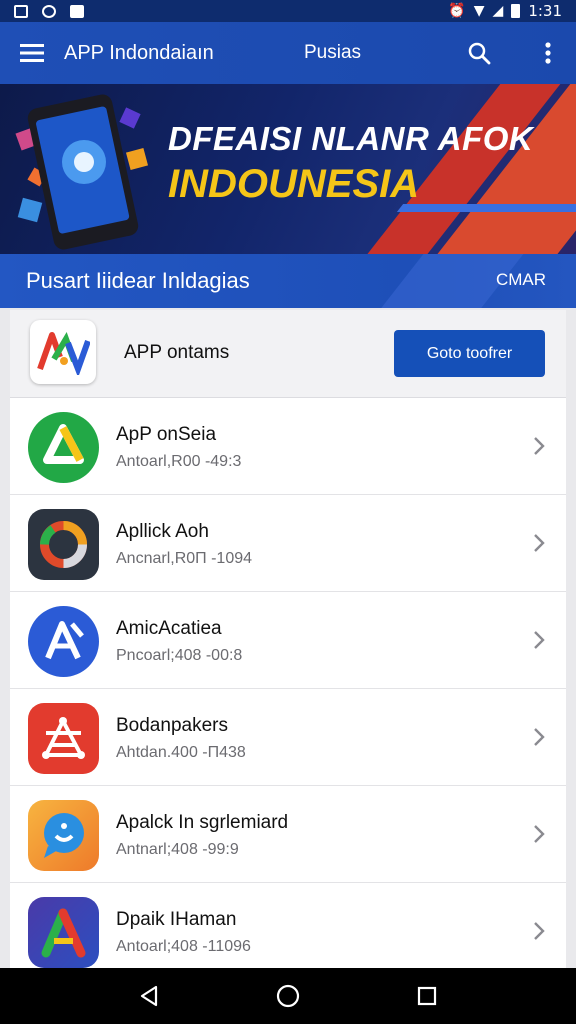 This screenshot has width=576, height=1024. What do you see at coordinates (521, 280) in the screenshot?
I see `section-action-link: CMAR` at bounding box center [521, 280].